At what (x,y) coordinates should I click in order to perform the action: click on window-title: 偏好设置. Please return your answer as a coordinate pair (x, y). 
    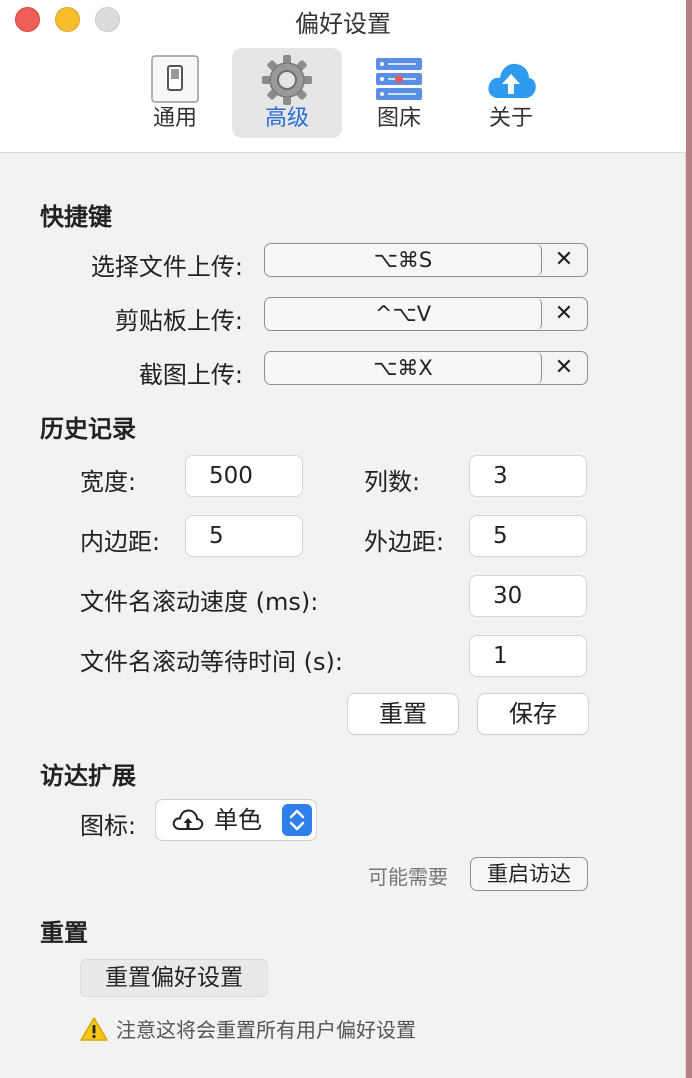
    Looking at the image, I should click on (343, 24).